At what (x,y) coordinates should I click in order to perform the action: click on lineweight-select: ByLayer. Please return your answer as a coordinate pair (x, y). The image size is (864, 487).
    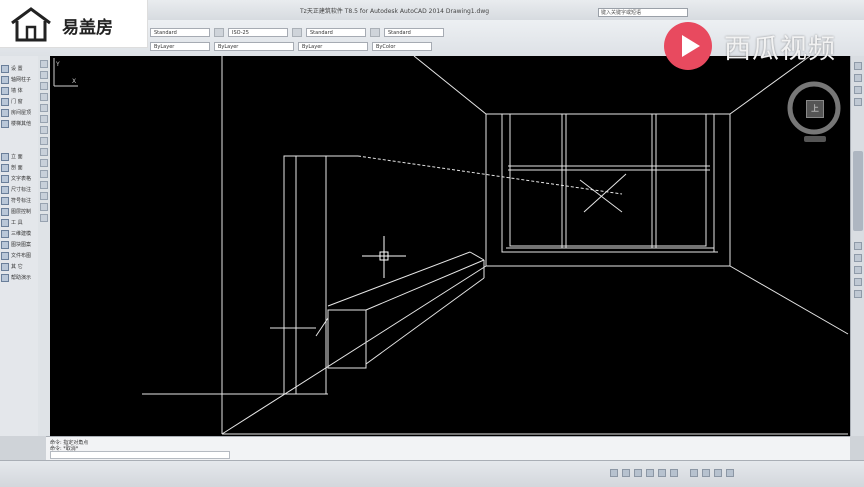
    Looking at the image, I should click on (333, 46).